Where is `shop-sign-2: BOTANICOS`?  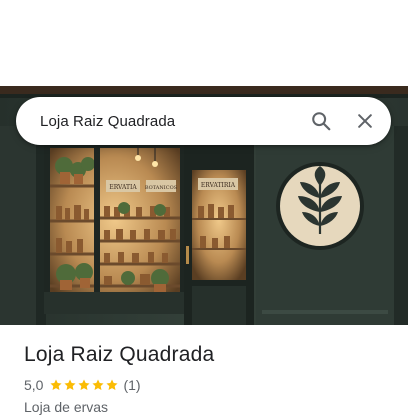
shop-sign-2: BOTANICOS is located at coordinates (161, 188).